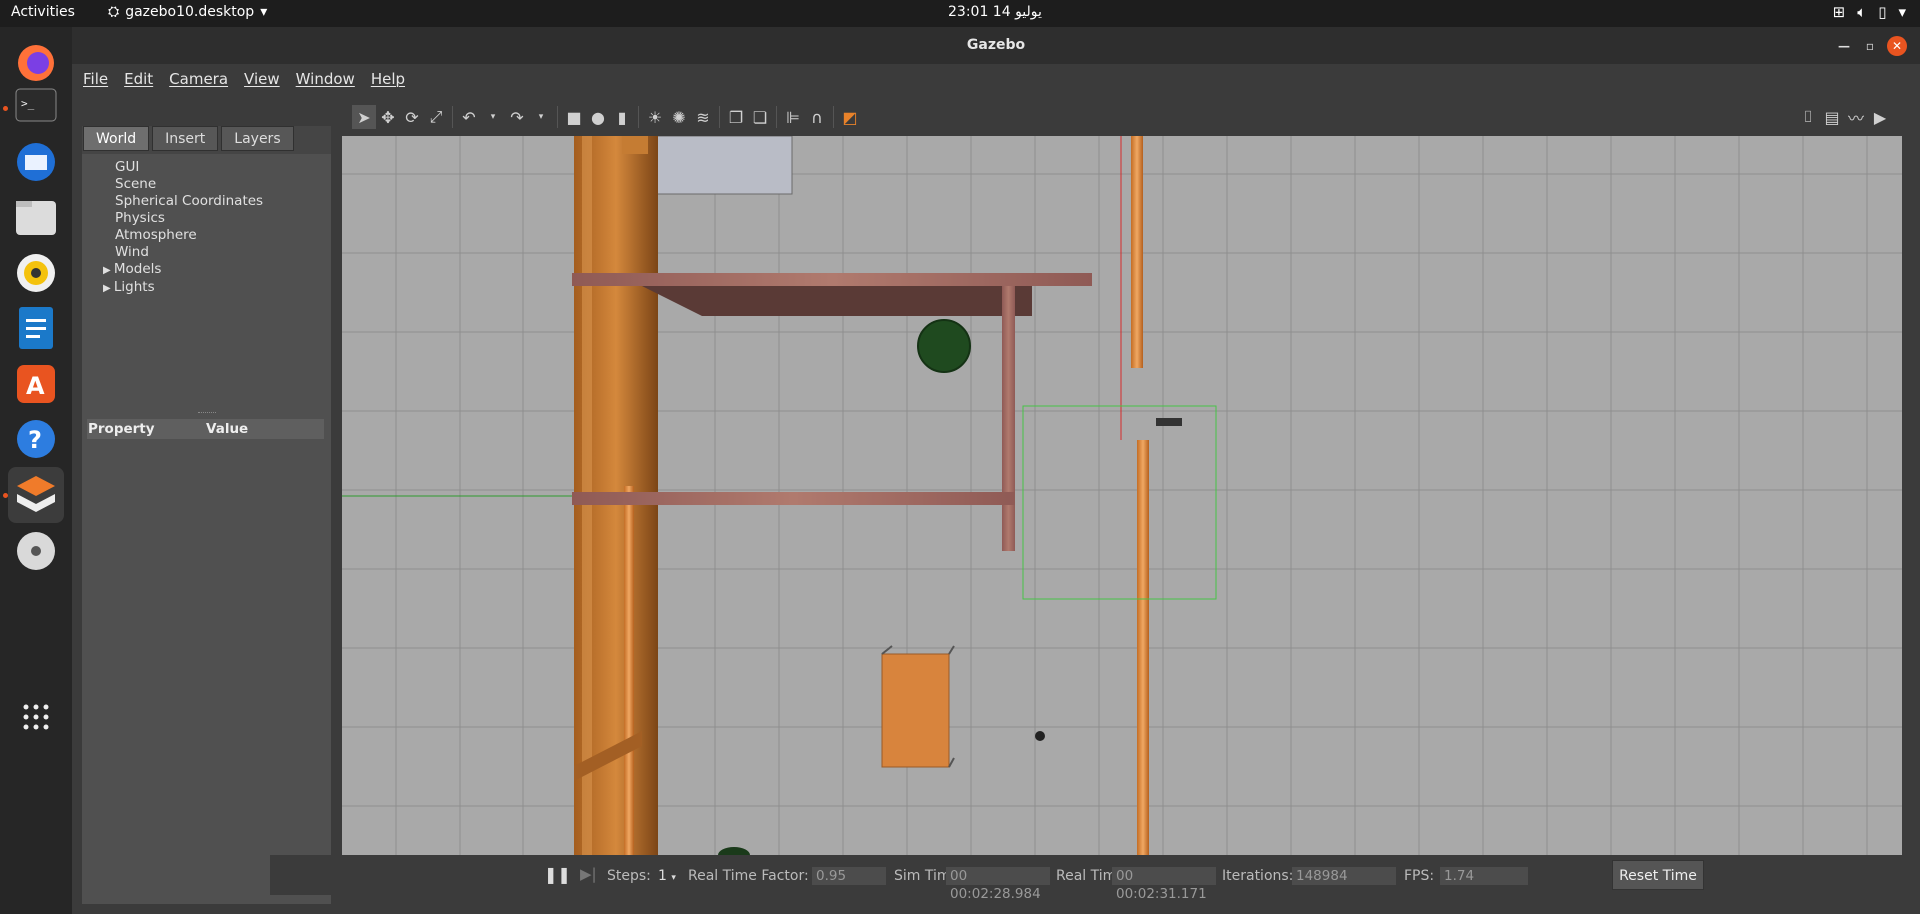 The height and width of the screenshot is (914, 1920). Describe the element at coordinates (183, 270) in the screenshot. I see `tree-item-models: ▶ Models` at that location.